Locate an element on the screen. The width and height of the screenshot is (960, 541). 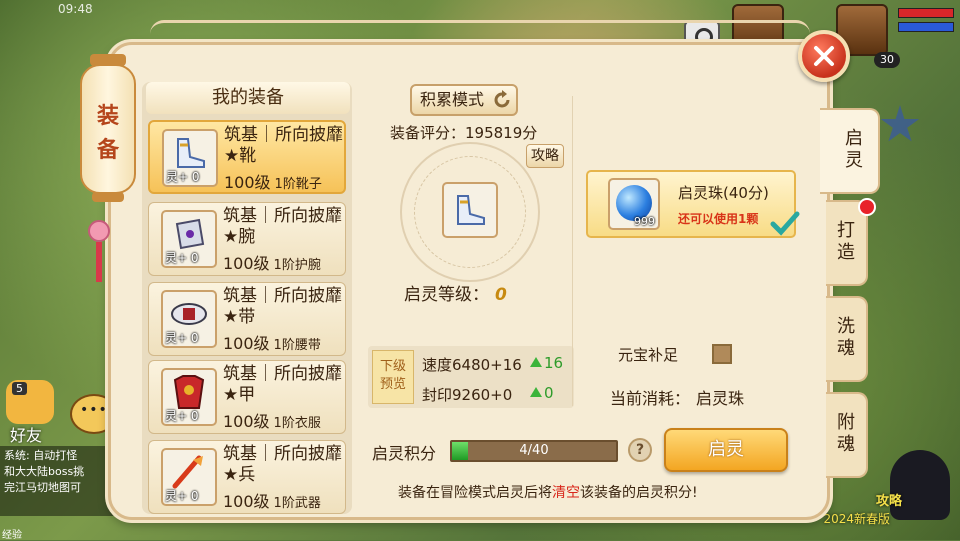
chat-line: 完江马切地图可 is located at coordinates (42, 487).